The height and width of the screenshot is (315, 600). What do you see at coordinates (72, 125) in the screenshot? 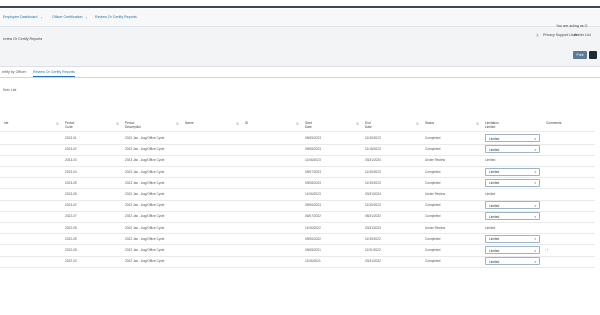
I see `col-header-period-code: Period Code` at bounding box center [72, 125].